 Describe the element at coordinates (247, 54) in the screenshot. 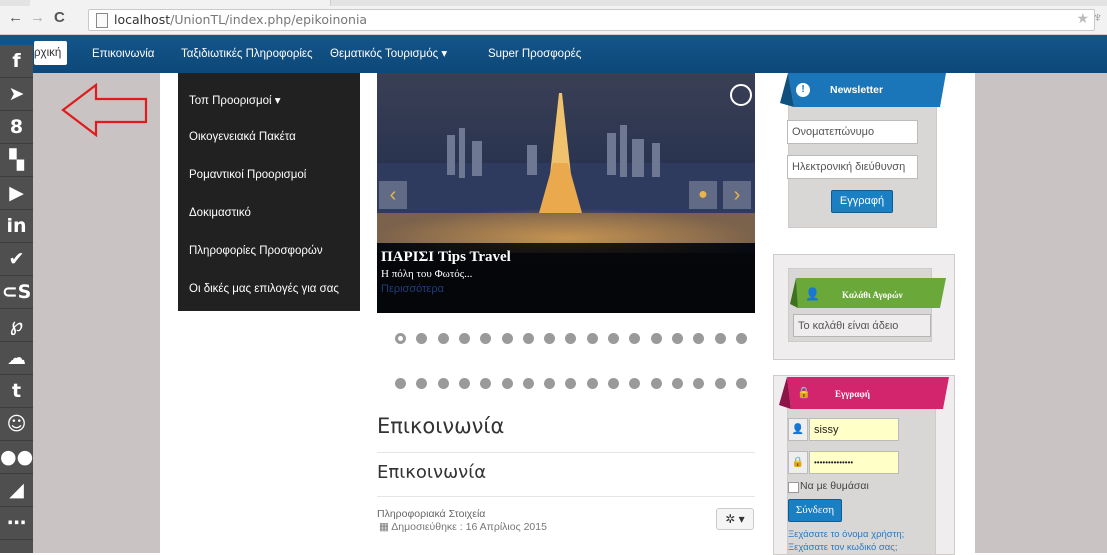

I see `menu-travel-info: Ταξιδιωτικές Πληροφορίες` at that location.